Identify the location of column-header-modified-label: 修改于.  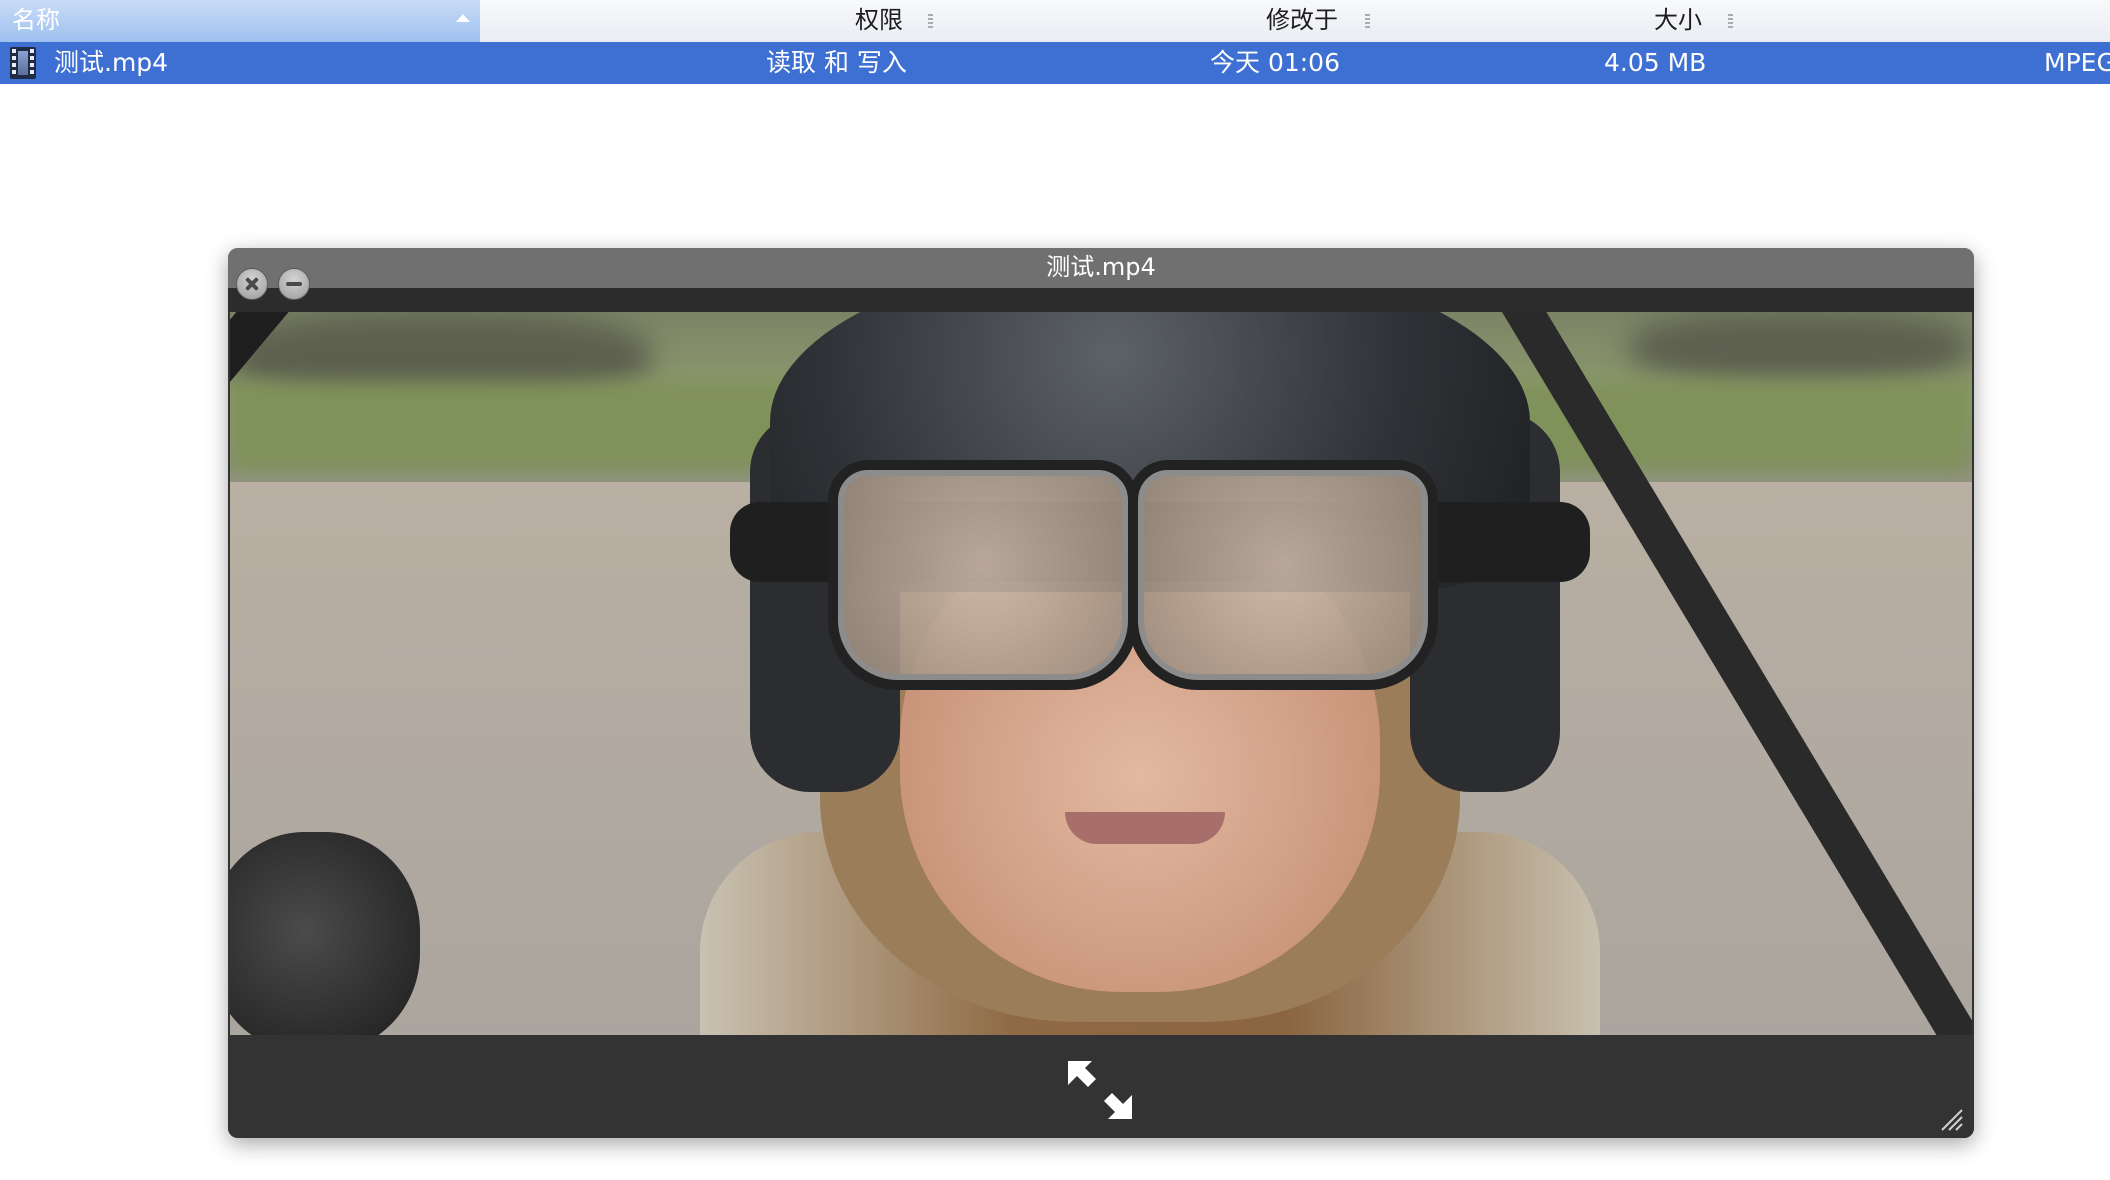
(1302, 20).